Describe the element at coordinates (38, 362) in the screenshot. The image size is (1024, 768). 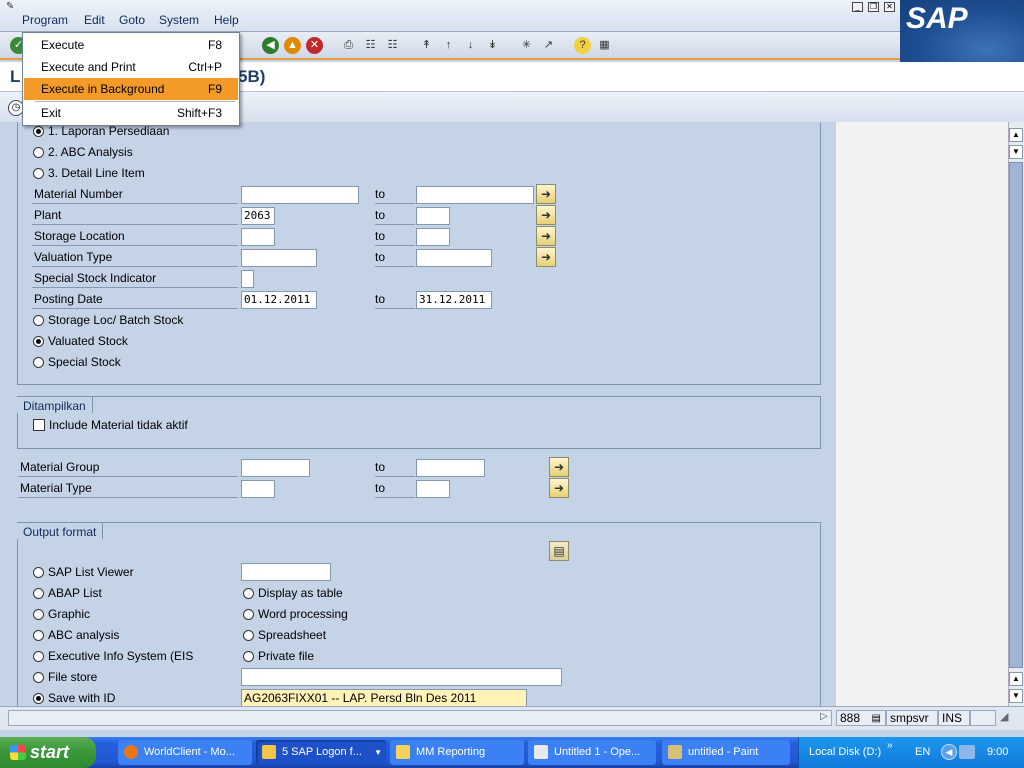
I see `radio-special-stock` at that location.